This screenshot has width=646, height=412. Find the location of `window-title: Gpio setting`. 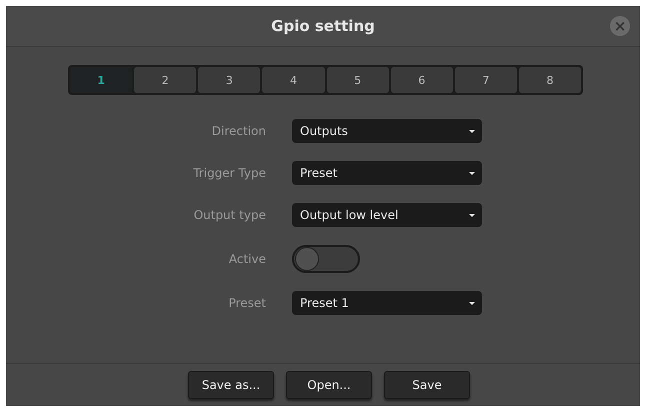

window-title: Gpio setting is located at coordinates (323, 26).